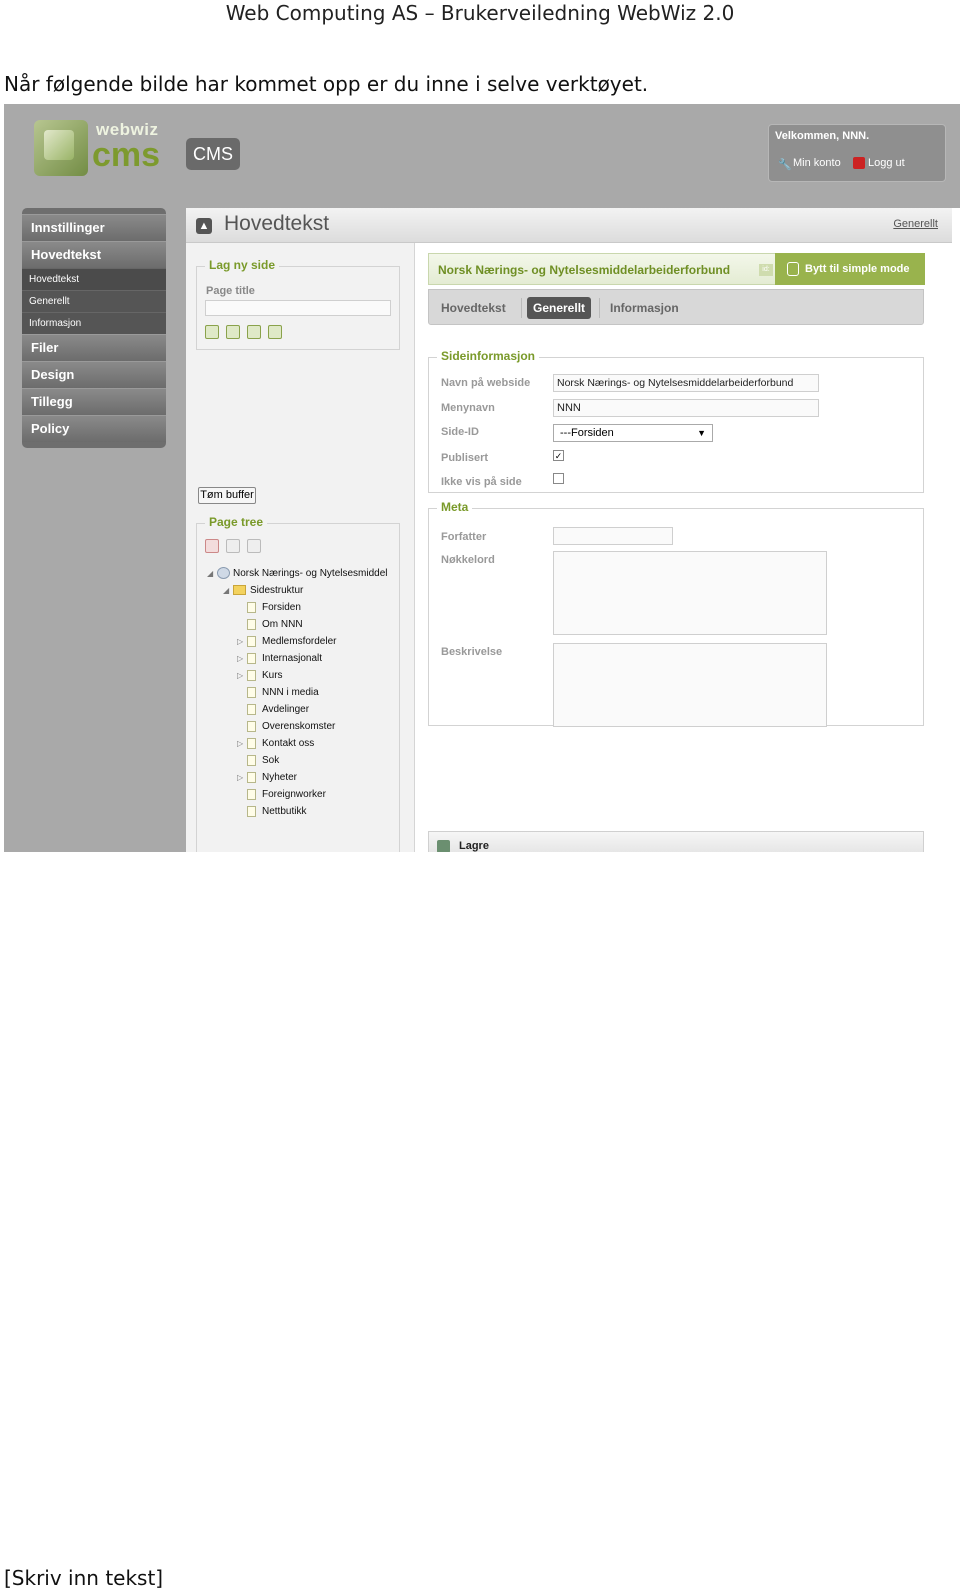  What do you see at coordinates (488, 356) in the screenshot?
I see `page-info-legend: Sideinformasjon` at bounding box center [488, 356].